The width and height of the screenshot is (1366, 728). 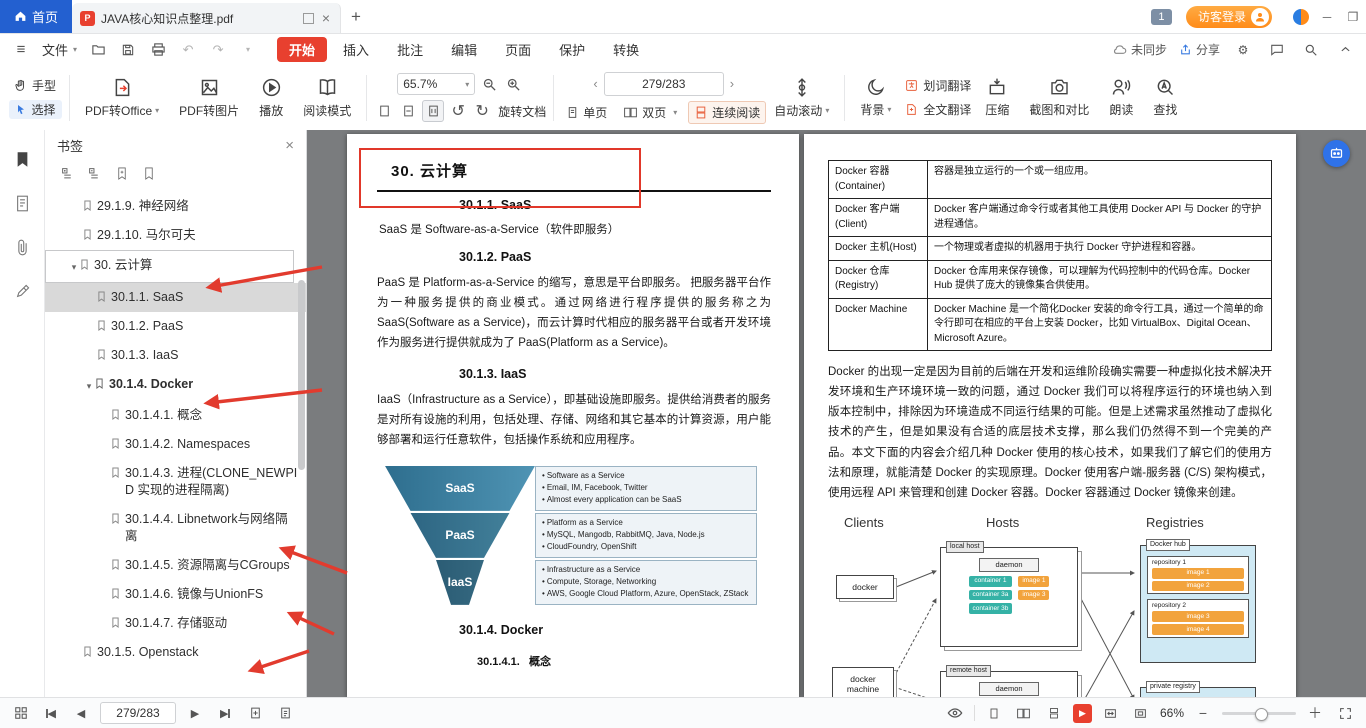 I want to click on zoom-out-icon, so click(x=489, y=84).